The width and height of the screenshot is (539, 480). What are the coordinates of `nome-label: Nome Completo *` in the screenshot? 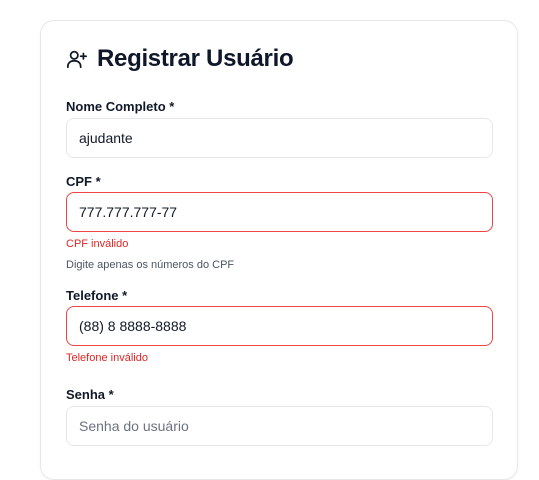 It's located at (120, 106).